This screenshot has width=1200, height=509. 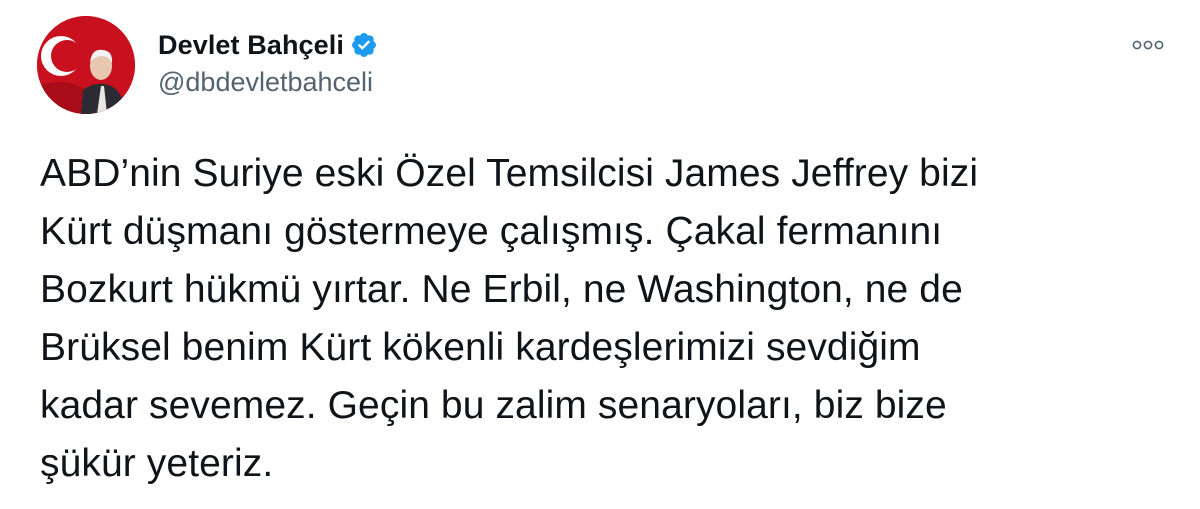 What do you see at coordinates (364, 45) in the screenshot?
I see `verified-badge-icon` at bounding box center [364, 45].